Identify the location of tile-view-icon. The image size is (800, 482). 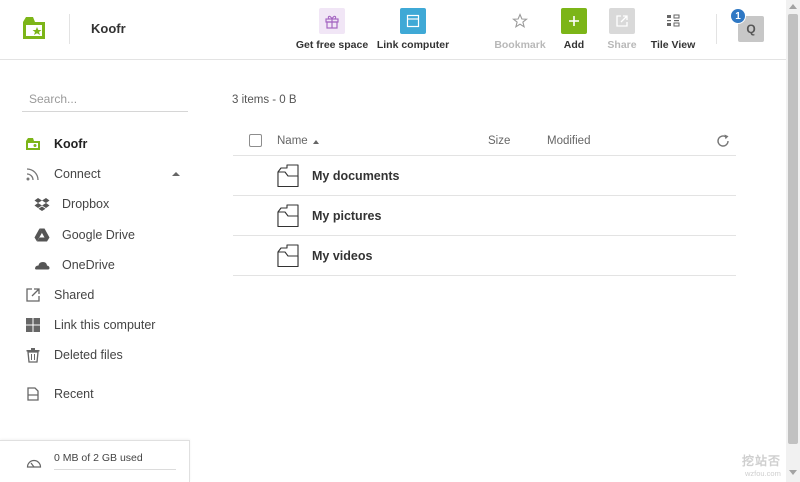
(673, 21).